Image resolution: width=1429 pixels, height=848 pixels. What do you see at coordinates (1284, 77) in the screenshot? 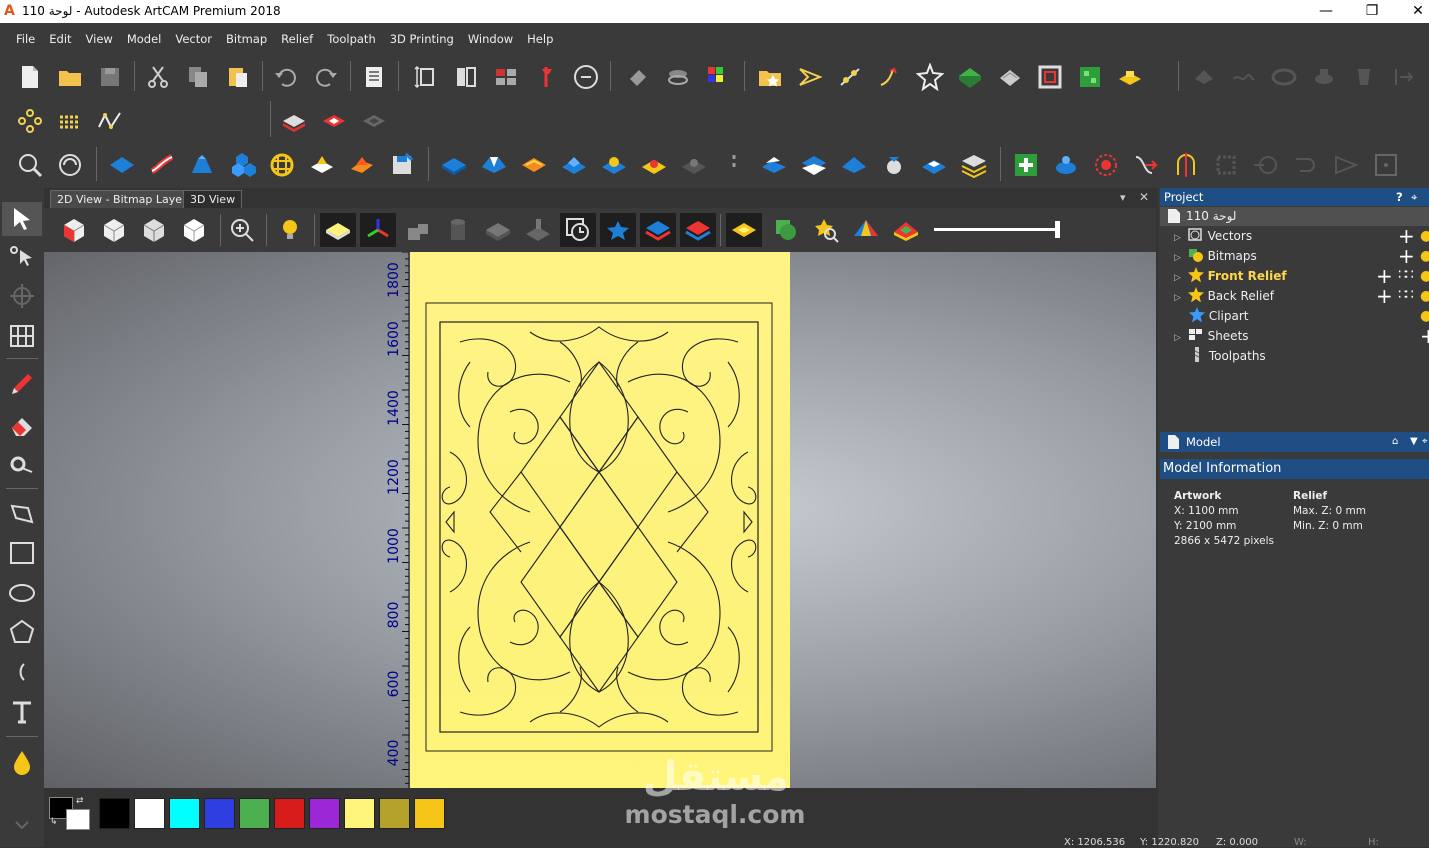
I see `disabled-tool-3-icon` at bounding box center [1284, 77].